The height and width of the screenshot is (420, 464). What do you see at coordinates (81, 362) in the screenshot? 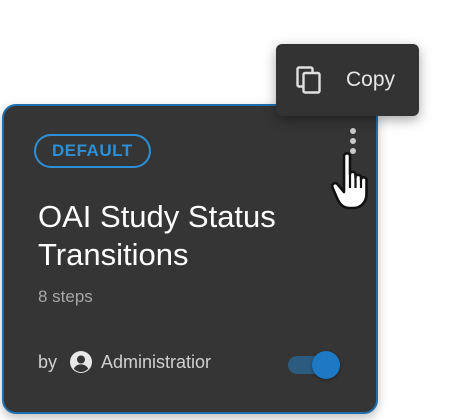
I see `account-circle-icon` at bounding box center [81, 362].